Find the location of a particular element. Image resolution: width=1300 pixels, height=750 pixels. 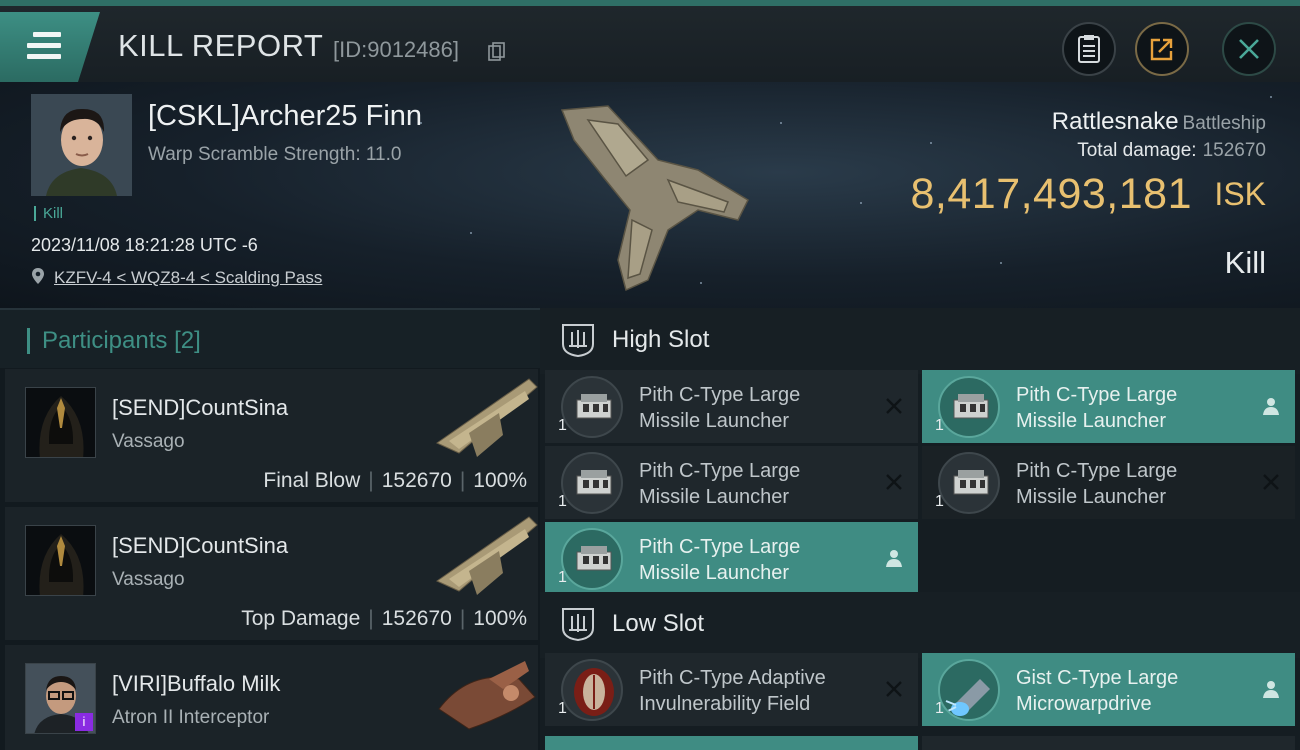

low-slot-label: Low Slot is located at coordinates (658, 623).